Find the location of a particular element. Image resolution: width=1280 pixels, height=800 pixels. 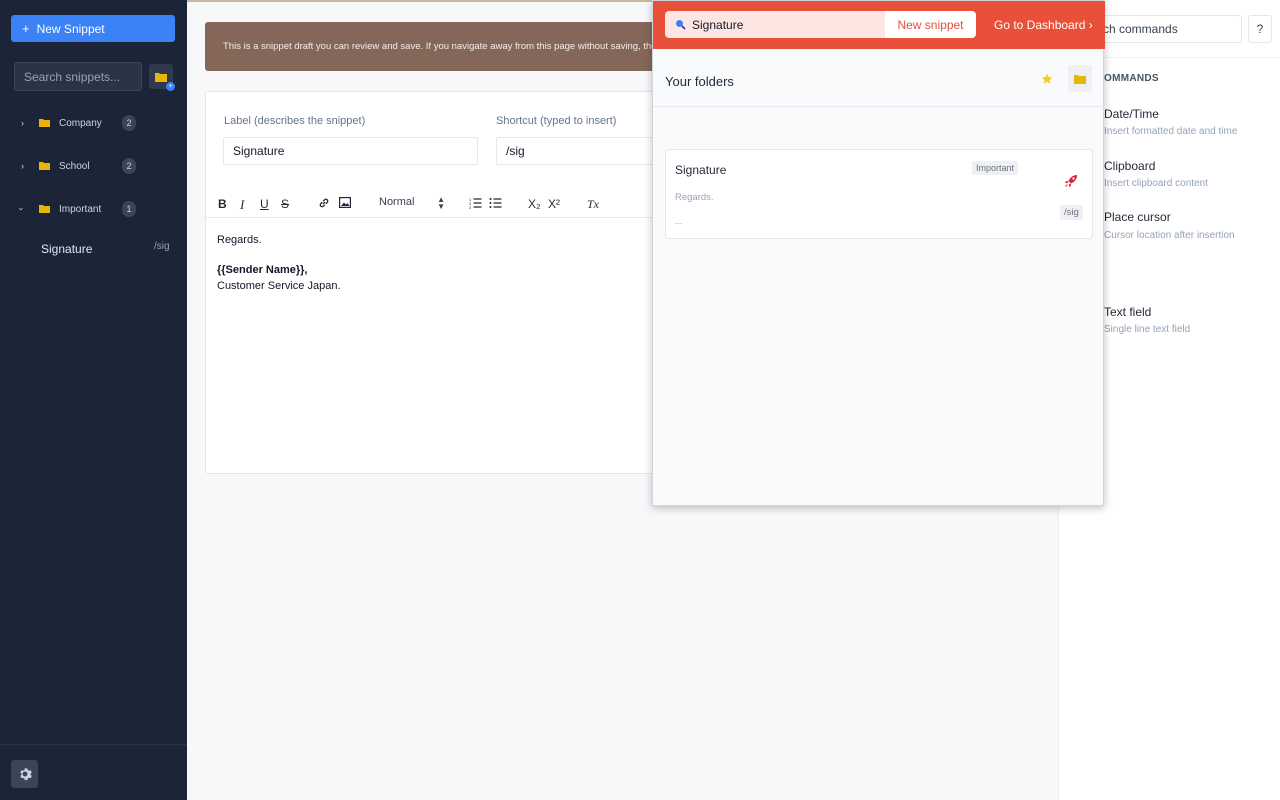

command-text-field: Text field is located at coordinates (1127, 312).